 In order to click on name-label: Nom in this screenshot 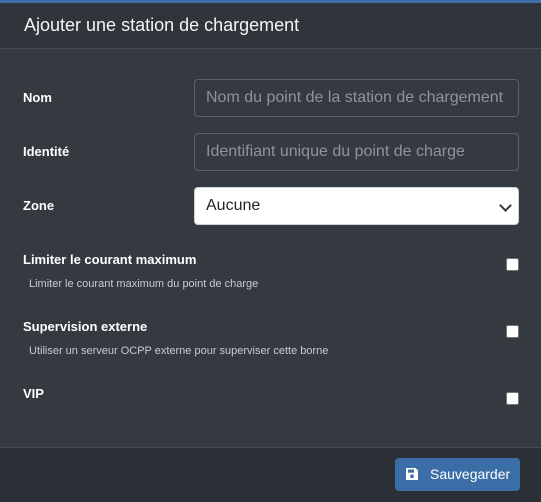, I will do `click(37, 97)`.